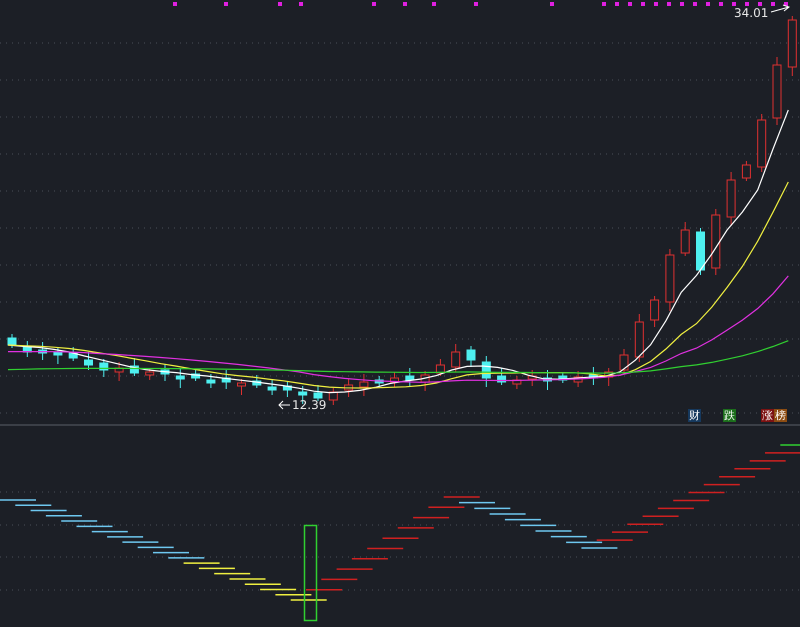  Describe the element at coordinates (751, 13) in the screenshot. I see `price-label: 34.01` at that location.